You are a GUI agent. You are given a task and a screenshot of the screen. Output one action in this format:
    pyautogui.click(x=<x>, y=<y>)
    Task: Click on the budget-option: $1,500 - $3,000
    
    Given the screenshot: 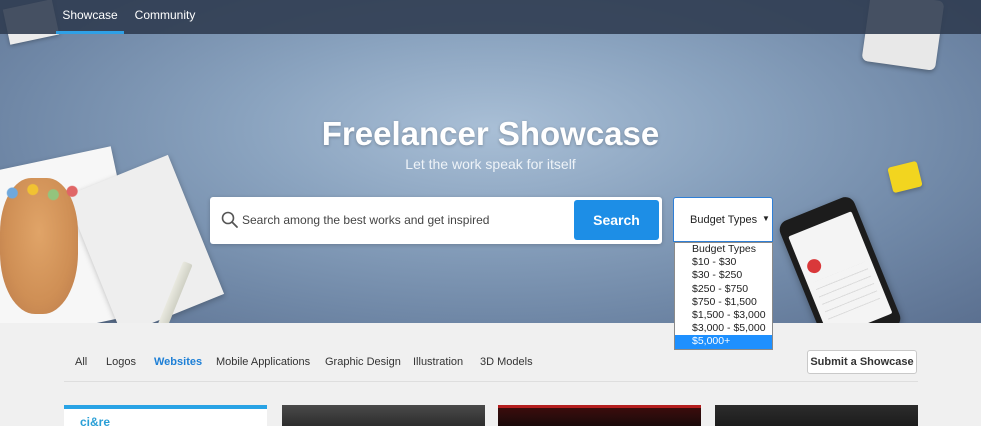 What is the action you would take?
    pyautogui.click(x=723, y=315)
    